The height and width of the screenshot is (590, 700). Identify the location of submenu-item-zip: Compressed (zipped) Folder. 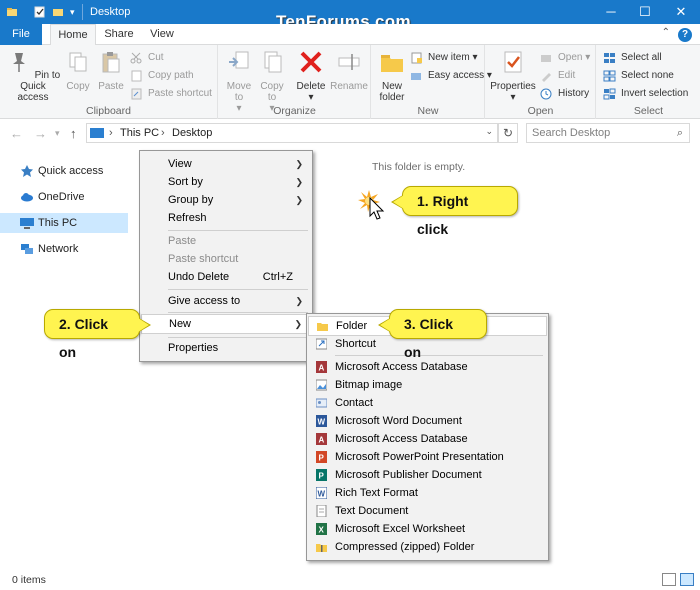
(427, 547).